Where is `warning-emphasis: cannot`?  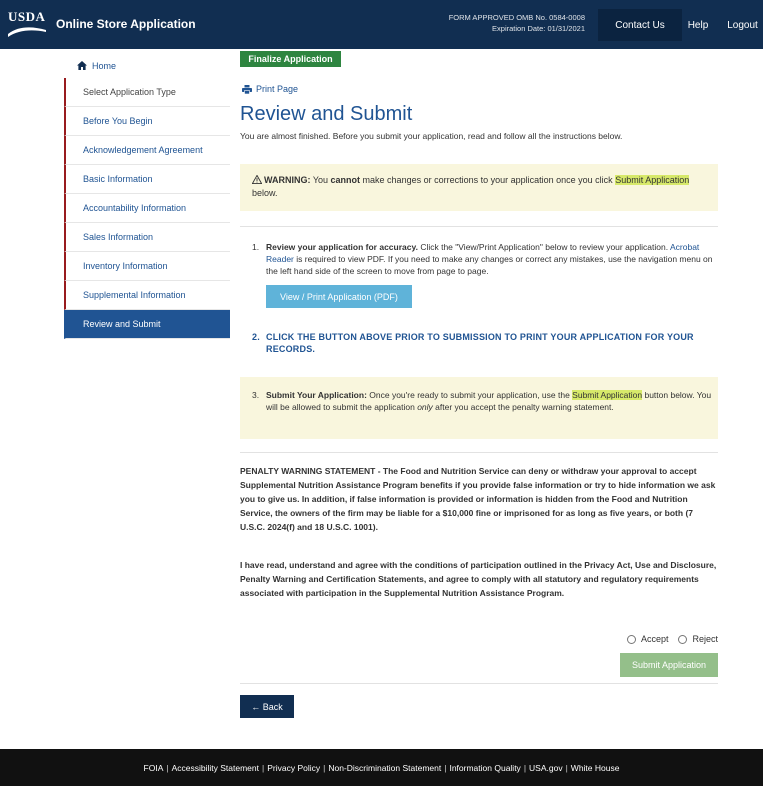
warning-emphasis: cannot is located at coordinates (345, 180).